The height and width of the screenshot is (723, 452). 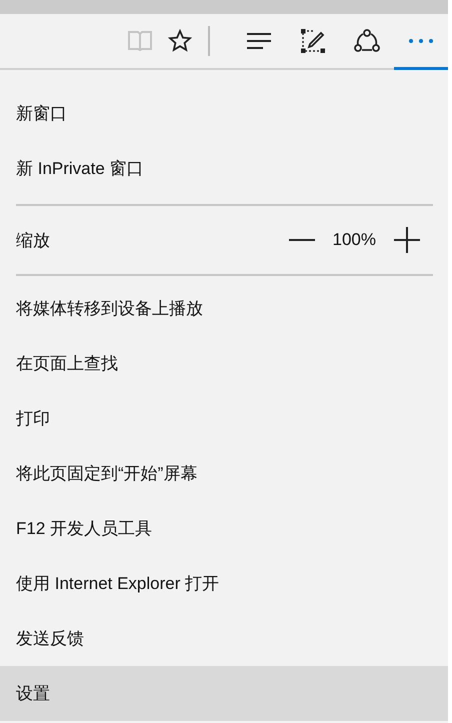 What do you see at coordinates (224, 473) in the screenshot?
I see `menu-item: 将此页固定到“开始”屏幕` at bounding box center [224, 473].